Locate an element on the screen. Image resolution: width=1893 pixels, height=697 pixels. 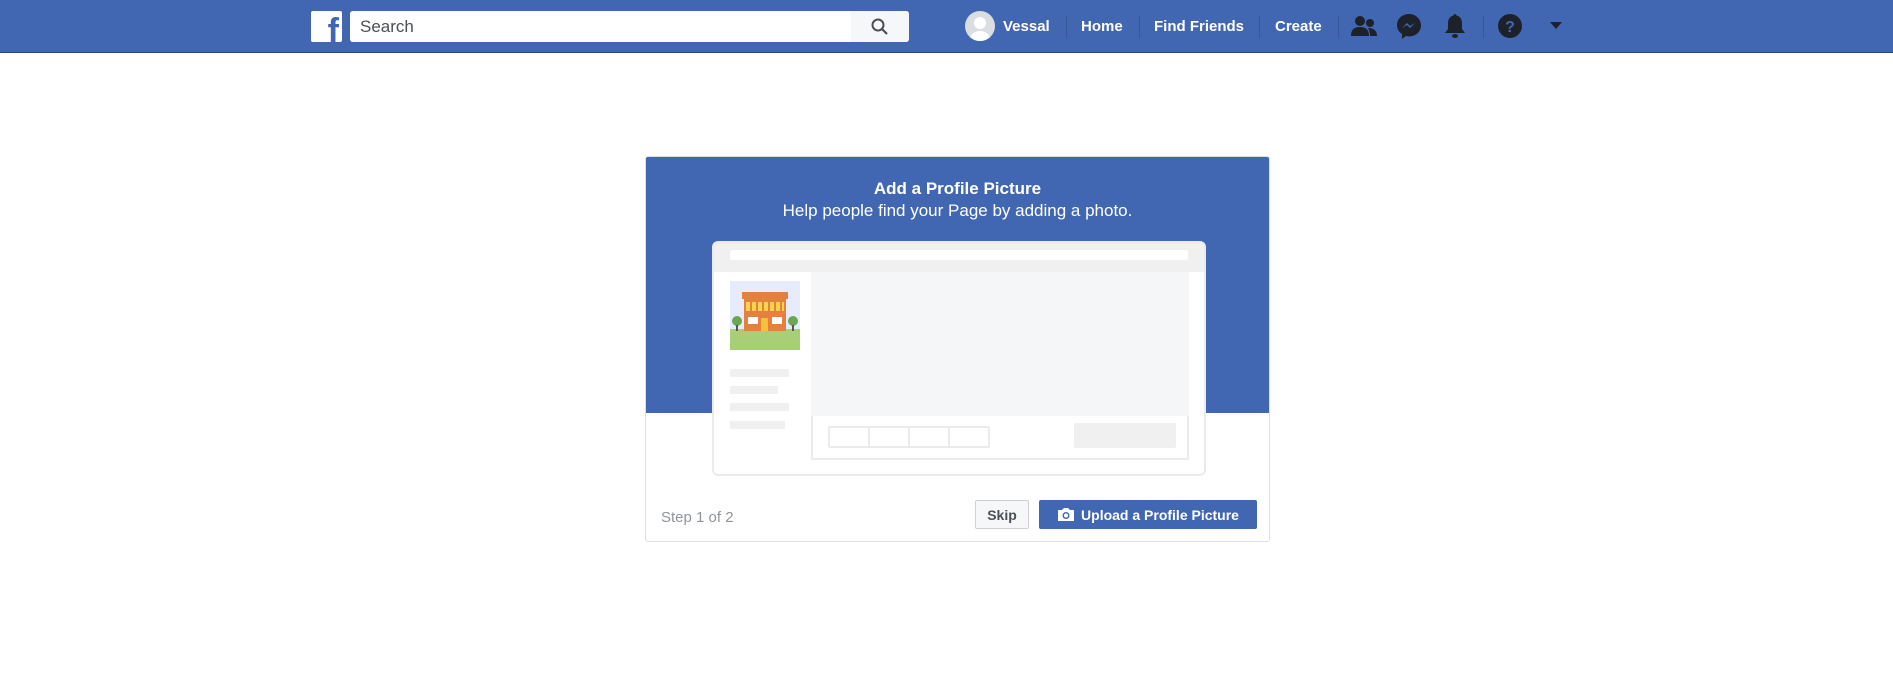
search-box is located at coordinates (629, 26).